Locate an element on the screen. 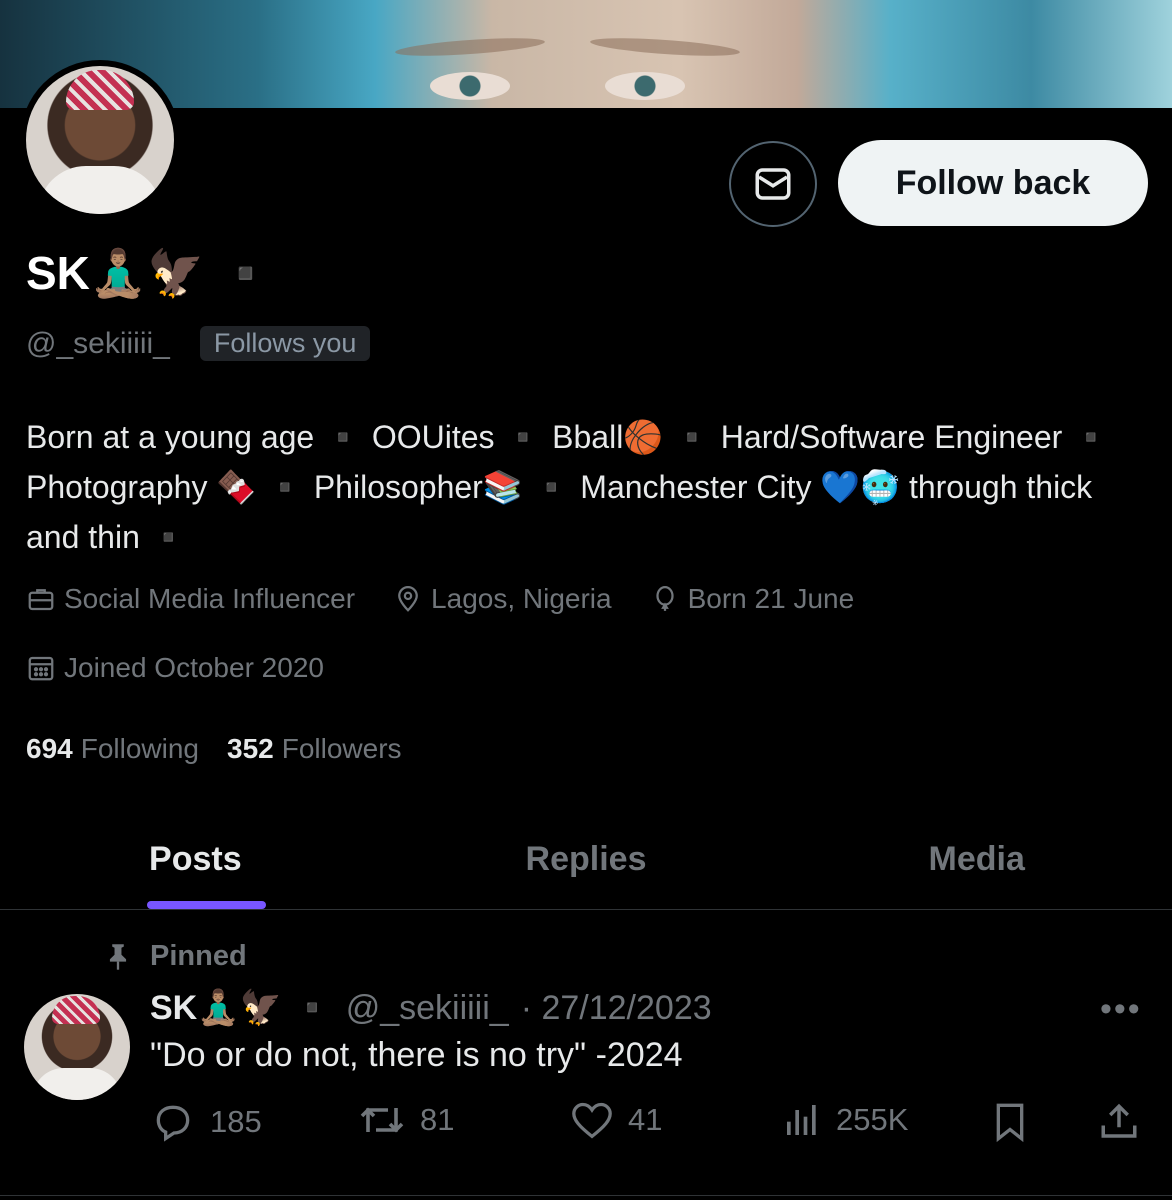 This screenshot has height=1200, width=1172. occupation-item: Social Media Influencer is located at coordinates (190, 599).